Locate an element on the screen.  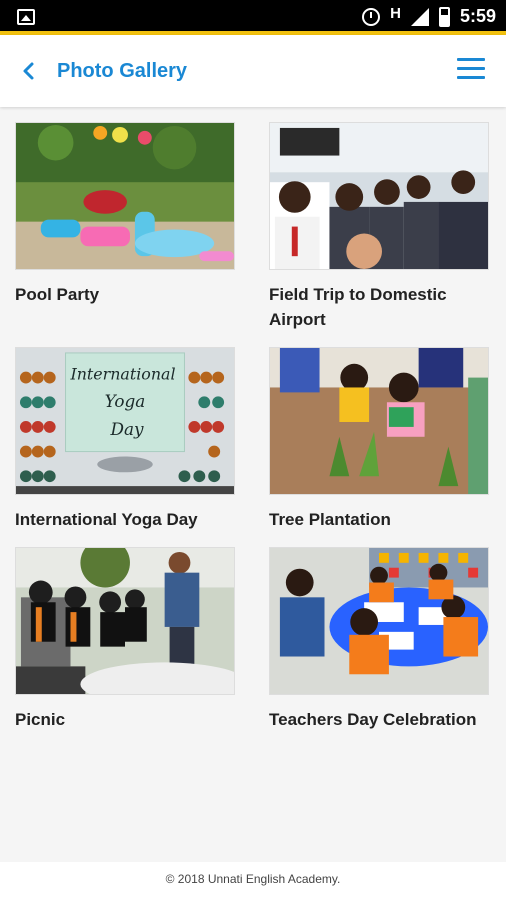
album-title: Teachers Day Celebration is located at coordinates (373, 719).